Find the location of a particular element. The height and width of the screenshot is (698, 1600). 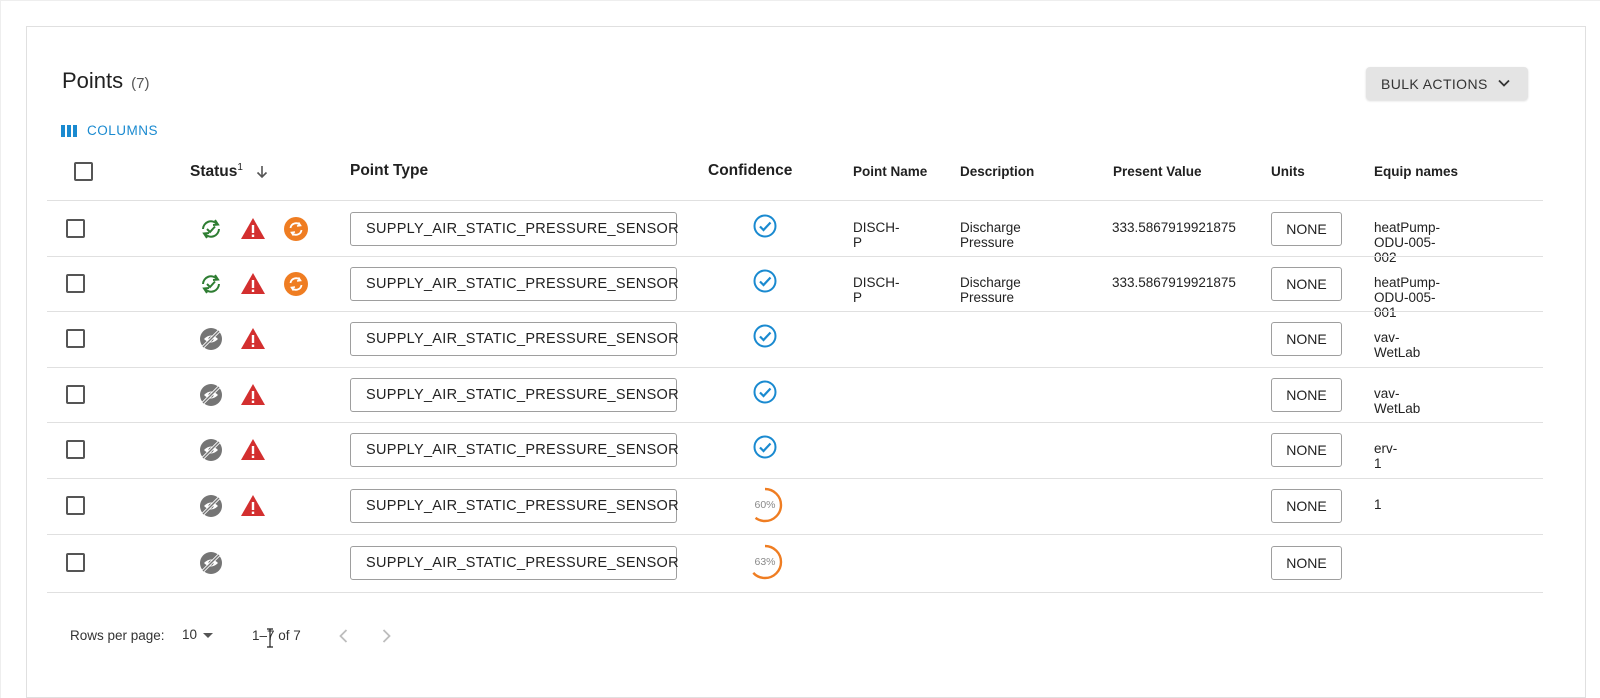

bulk-actions-button: BULK ACTIONS is located at coordinates (1447, 83).